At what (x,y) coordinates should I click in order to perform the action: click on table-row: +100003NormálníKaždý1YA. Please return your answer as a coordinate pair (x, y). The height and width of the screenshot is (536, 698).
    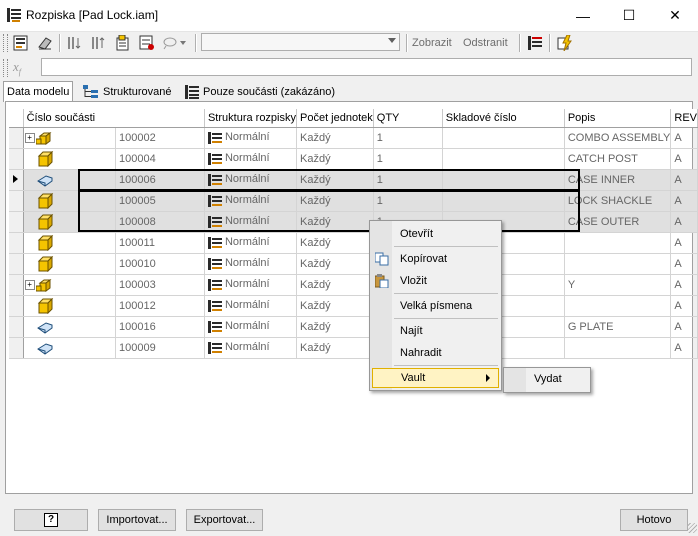
    Looking at the image, I should click on (353, 285).